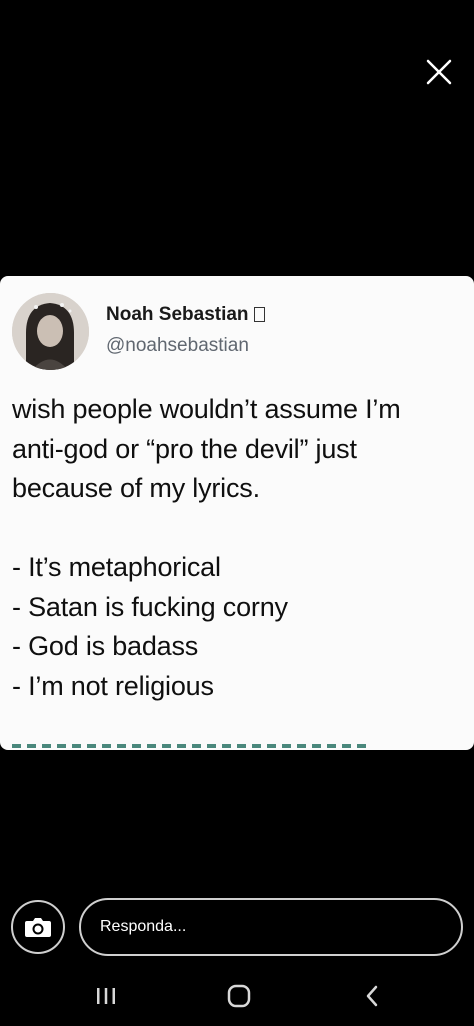 Image resolution: width=474 pixels, height=1026 pixels. I want to click on close-icon, so click(439, 72).